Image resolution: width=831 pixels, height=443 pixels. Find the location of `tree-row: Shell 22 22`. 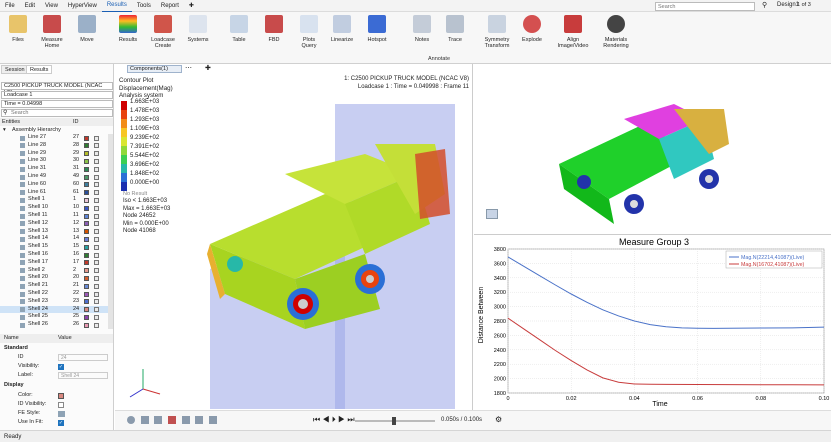

tree-row: Shell 22 22 is located at coordinates (56, 294).